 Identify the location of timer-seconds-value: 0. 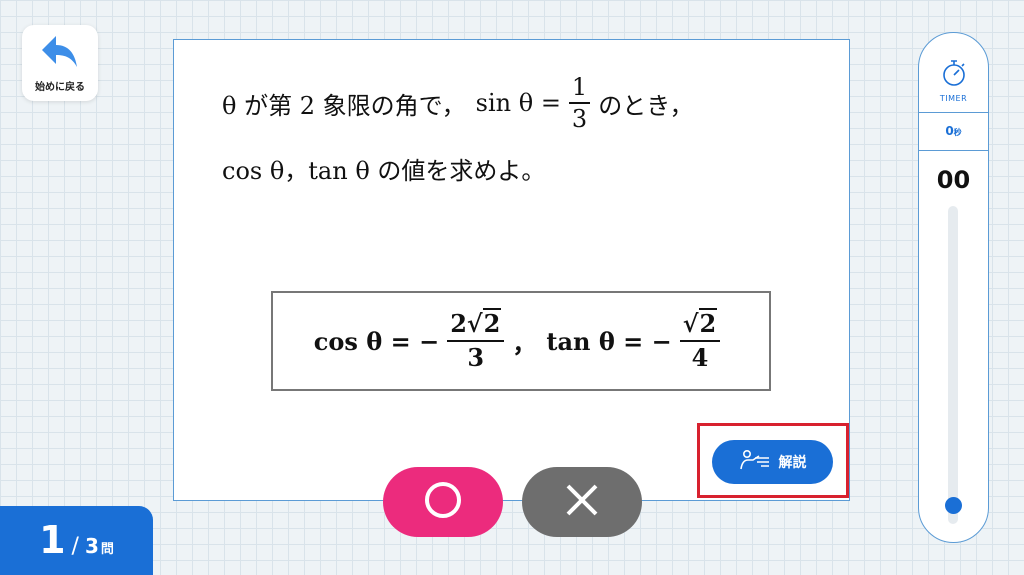
(949, 131).